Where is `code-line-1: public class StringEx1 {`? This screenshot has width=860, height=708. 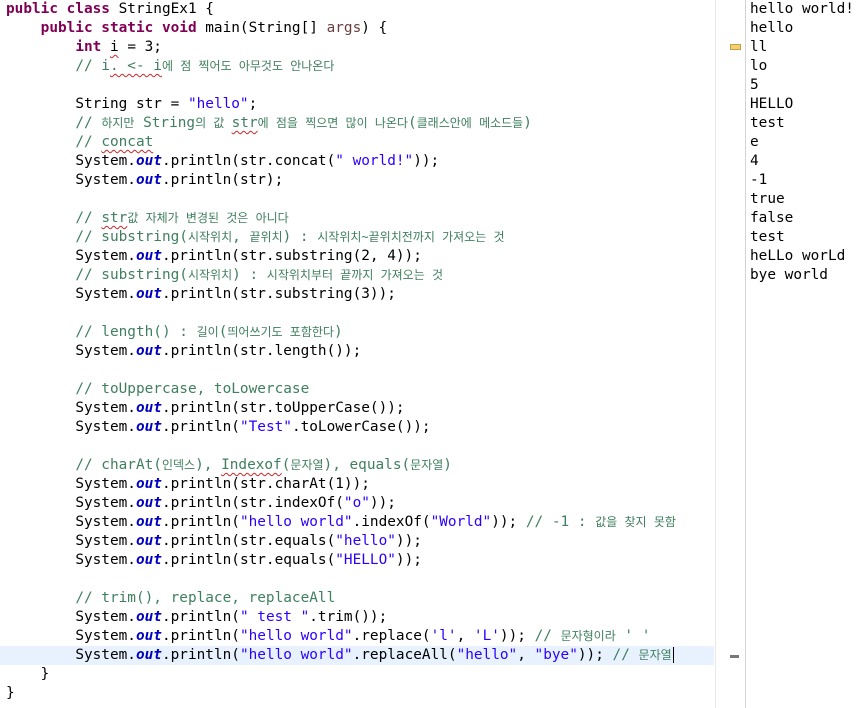
code-line-1: public class StringEx1 { is located at coordinates (110, 9).